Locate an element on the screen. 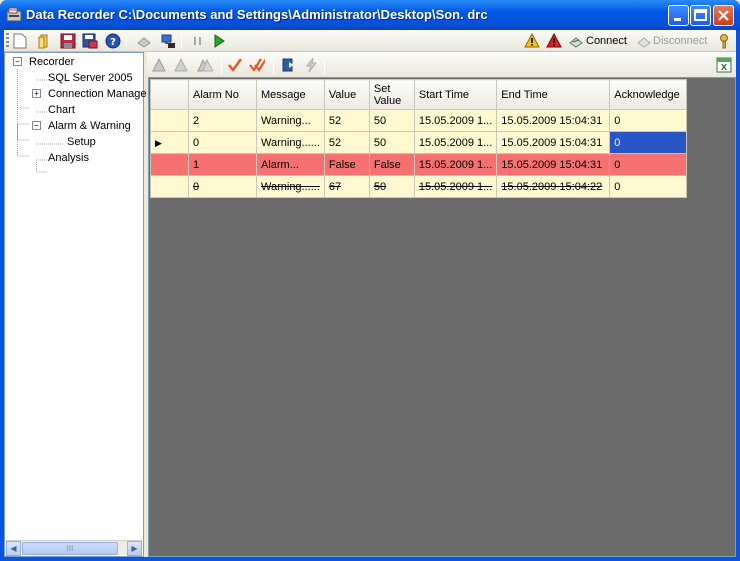 The width and height of the screenshot is (740, 561). open-folder-icon is located at coordinates (44, 41).